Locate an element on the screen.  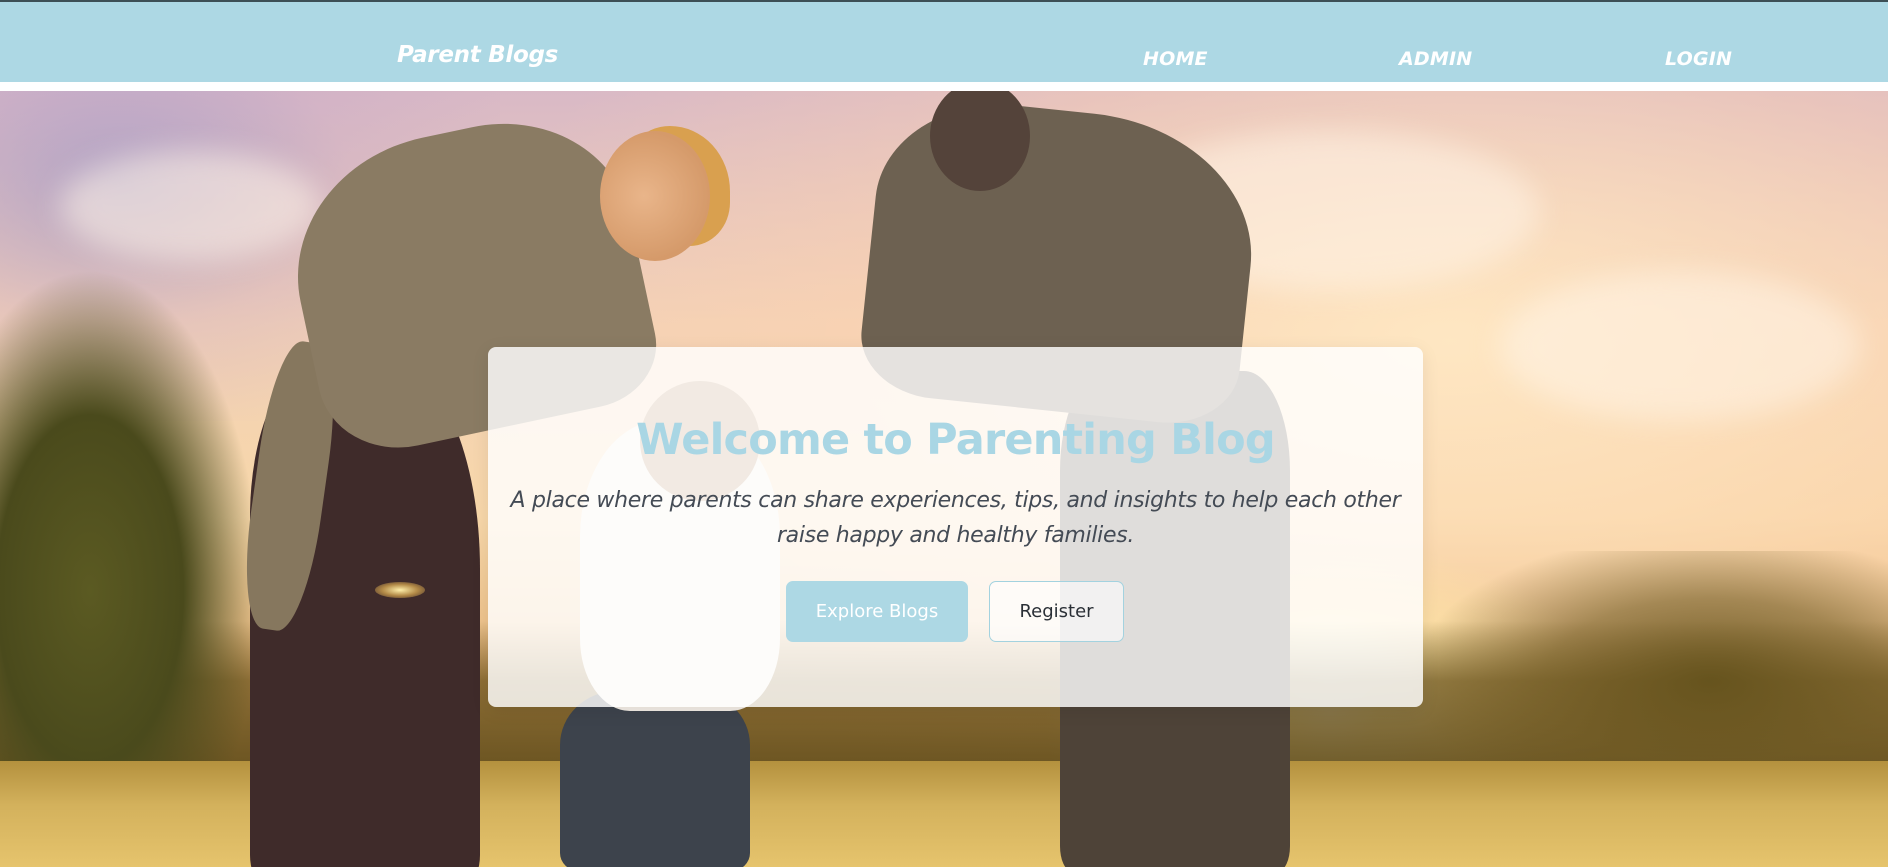
register-button: Register is located at coordinates (1056, 611).